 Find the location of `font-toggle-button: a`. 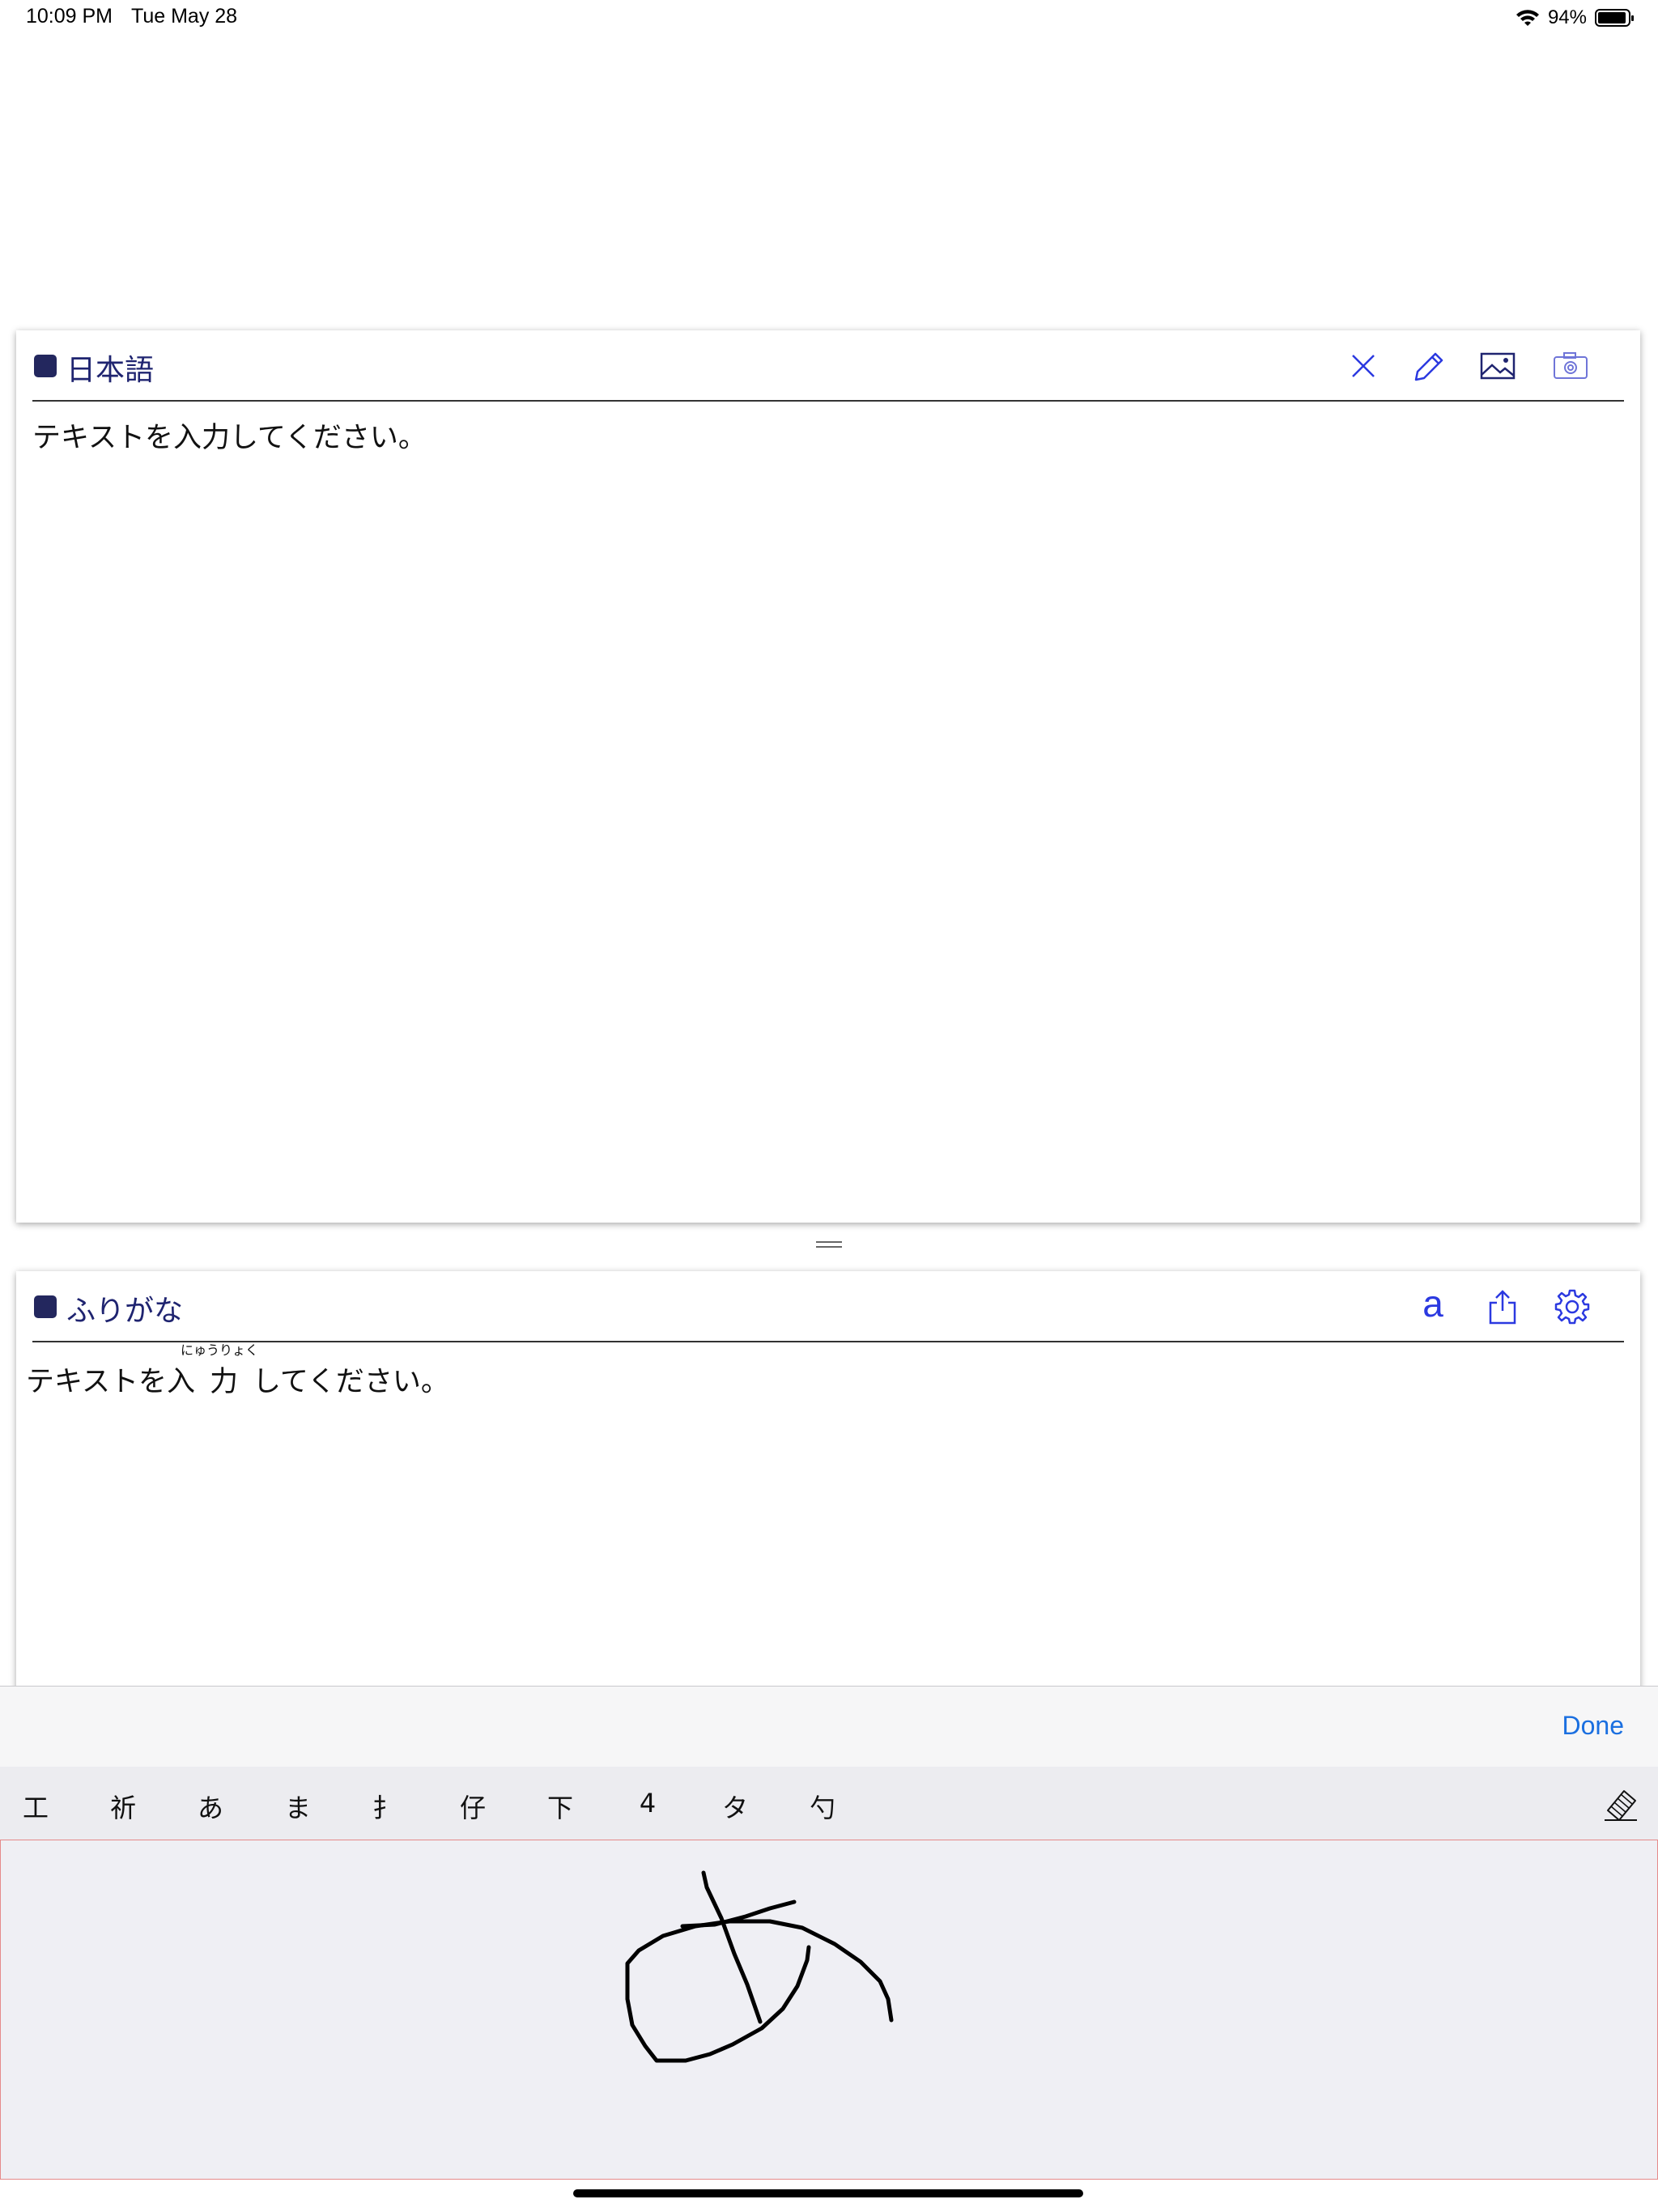

font-toggle-button: a is located at coordinates (1433, 1304).